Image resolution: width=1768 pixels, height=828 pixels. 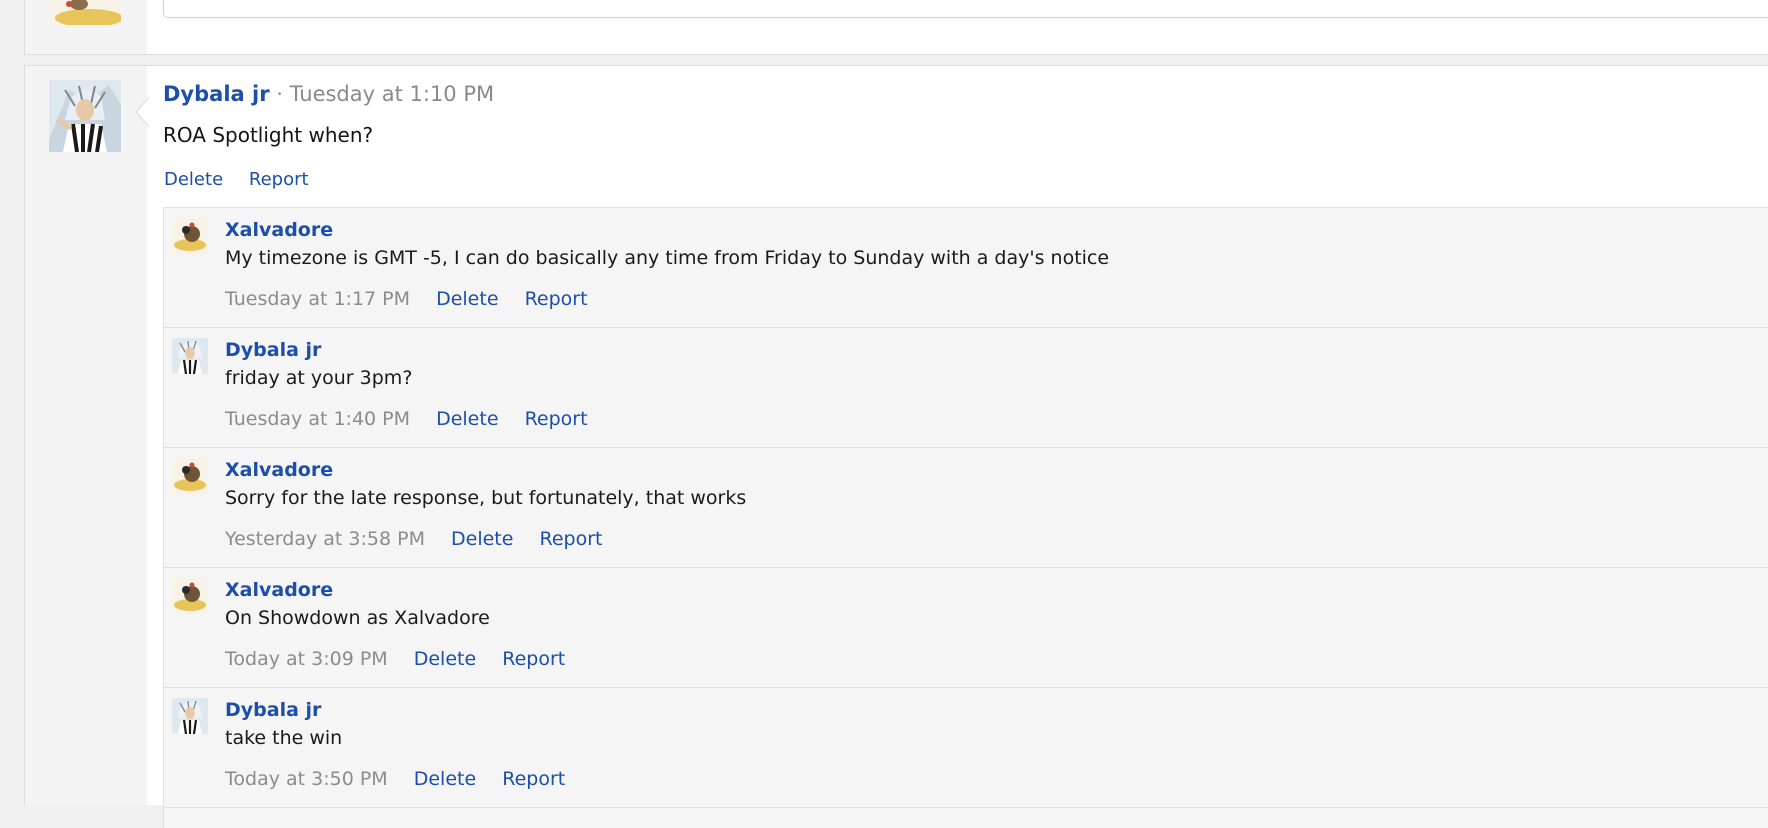 What do you see at coordinates (142, 112) in the screenshot?
I see `message-arrow` at bounding box center [142, 112].